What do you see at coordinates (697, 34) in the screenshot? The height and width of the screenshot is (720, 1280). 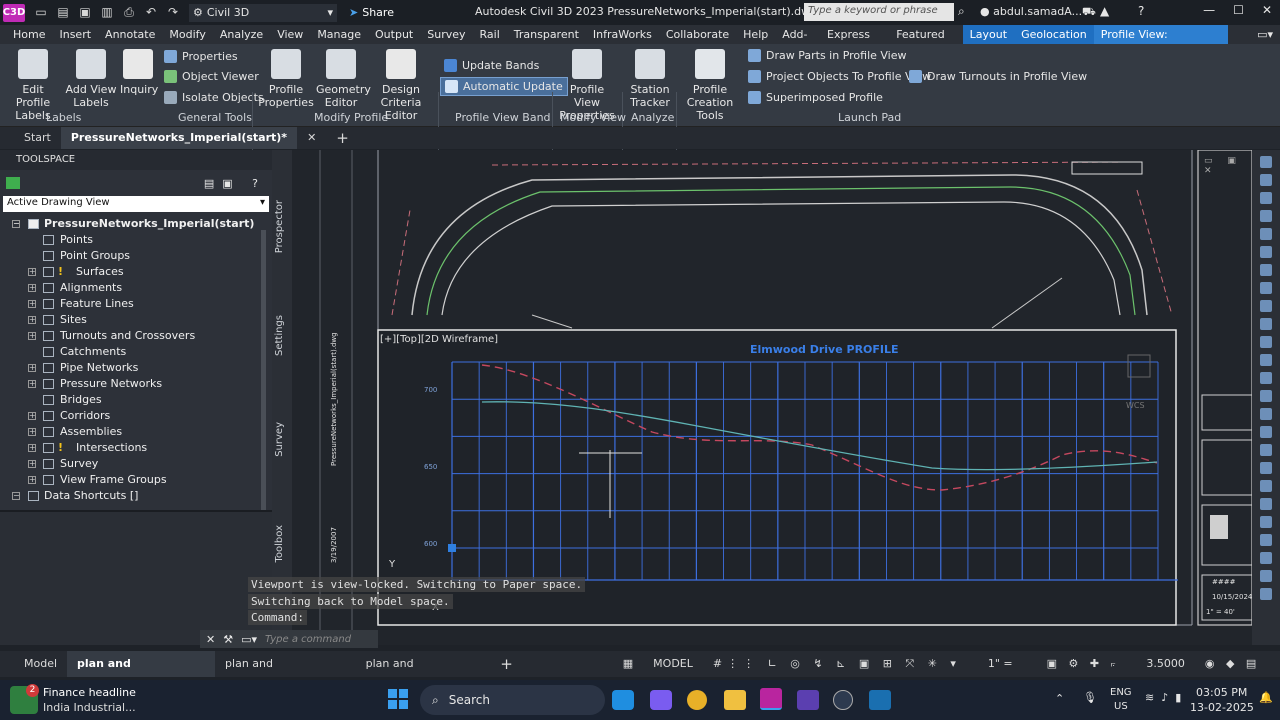 I see `tab-collaborate: Collaborate` at bounding box center [697, 34].